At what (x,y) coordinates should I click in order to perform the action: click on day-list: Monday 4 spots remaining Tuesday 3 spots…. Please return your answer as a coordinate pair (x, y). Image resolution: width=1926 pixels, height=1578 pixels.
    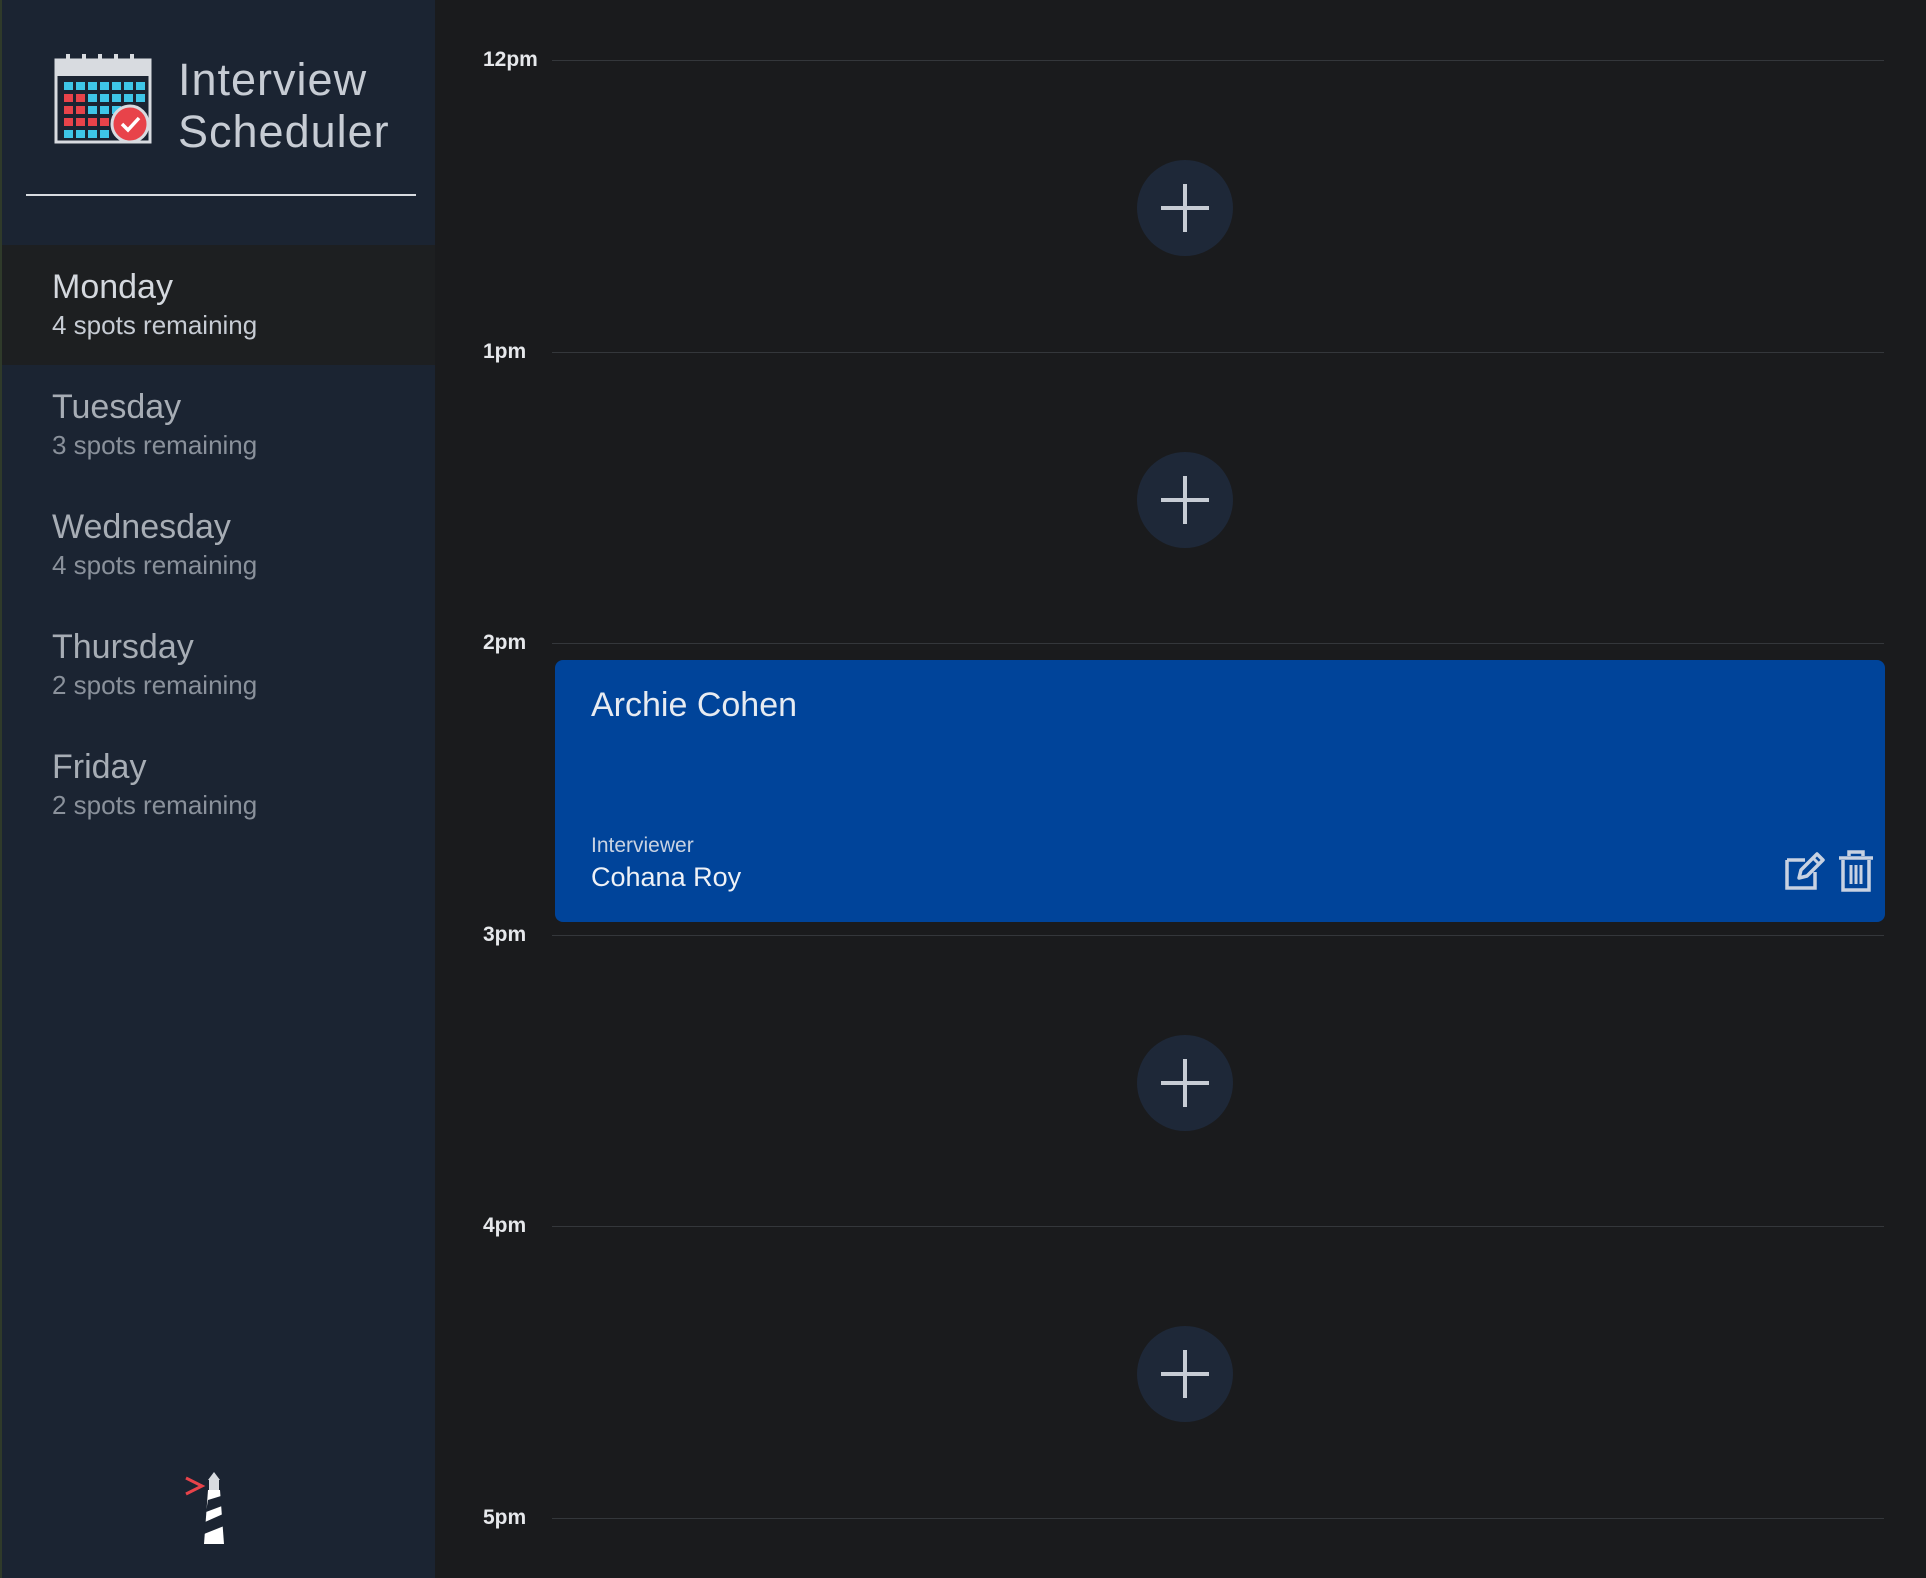
    Looking at the image, I should click on (218, 545).